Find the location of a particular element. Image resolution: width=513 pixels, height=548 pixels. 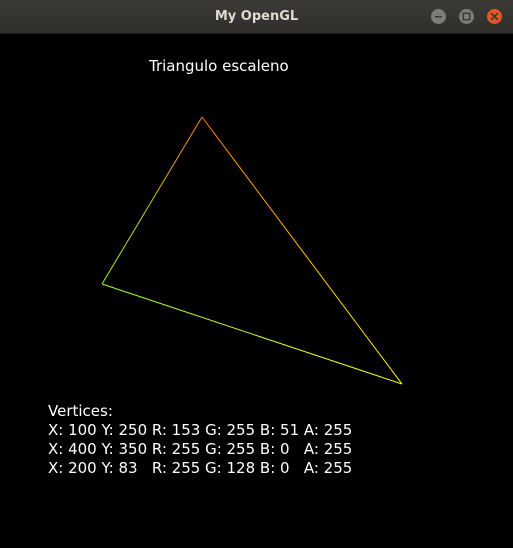

scene-heading: Triangulo escaleno is located at coordinates (219, 66).